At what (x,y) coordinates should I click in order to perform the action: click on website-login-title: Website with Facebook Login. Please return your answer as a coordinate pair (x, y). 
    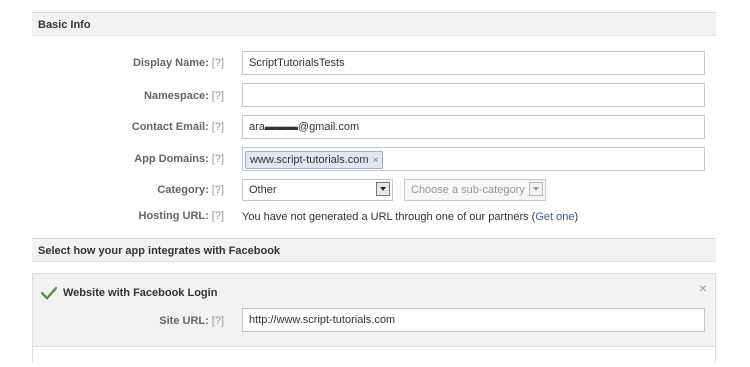
    Looking at the image, I should click on (129, 293).